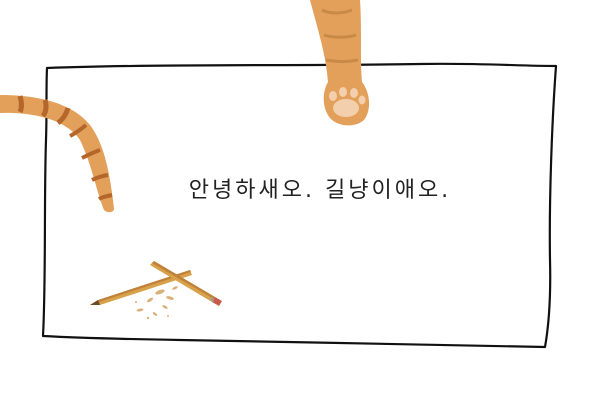 The image size is (600, 400). Describe the element at coordinates (320, 190) in the screenshot. I see `greeting-message: 안녕하새오. 길냥이애오.` at that location.